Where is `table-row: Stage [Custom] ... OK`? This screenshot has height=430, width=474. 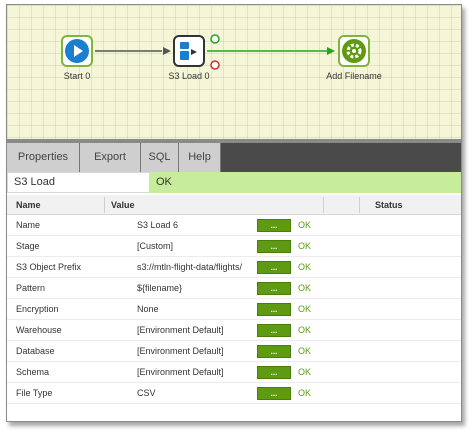 table-row: Stage [Custom] ... OK is located at coordinates (234, 246).